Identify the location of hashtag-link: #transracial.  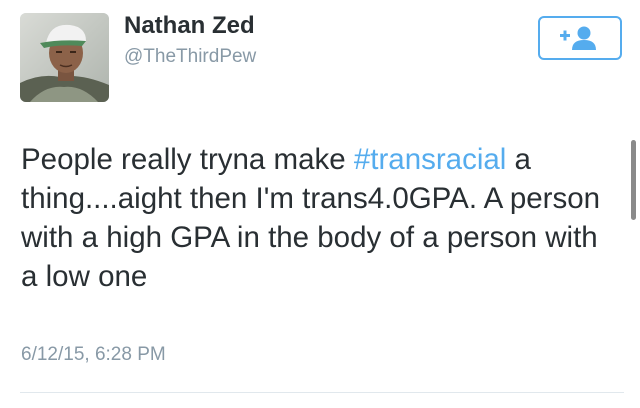
(430, 159).